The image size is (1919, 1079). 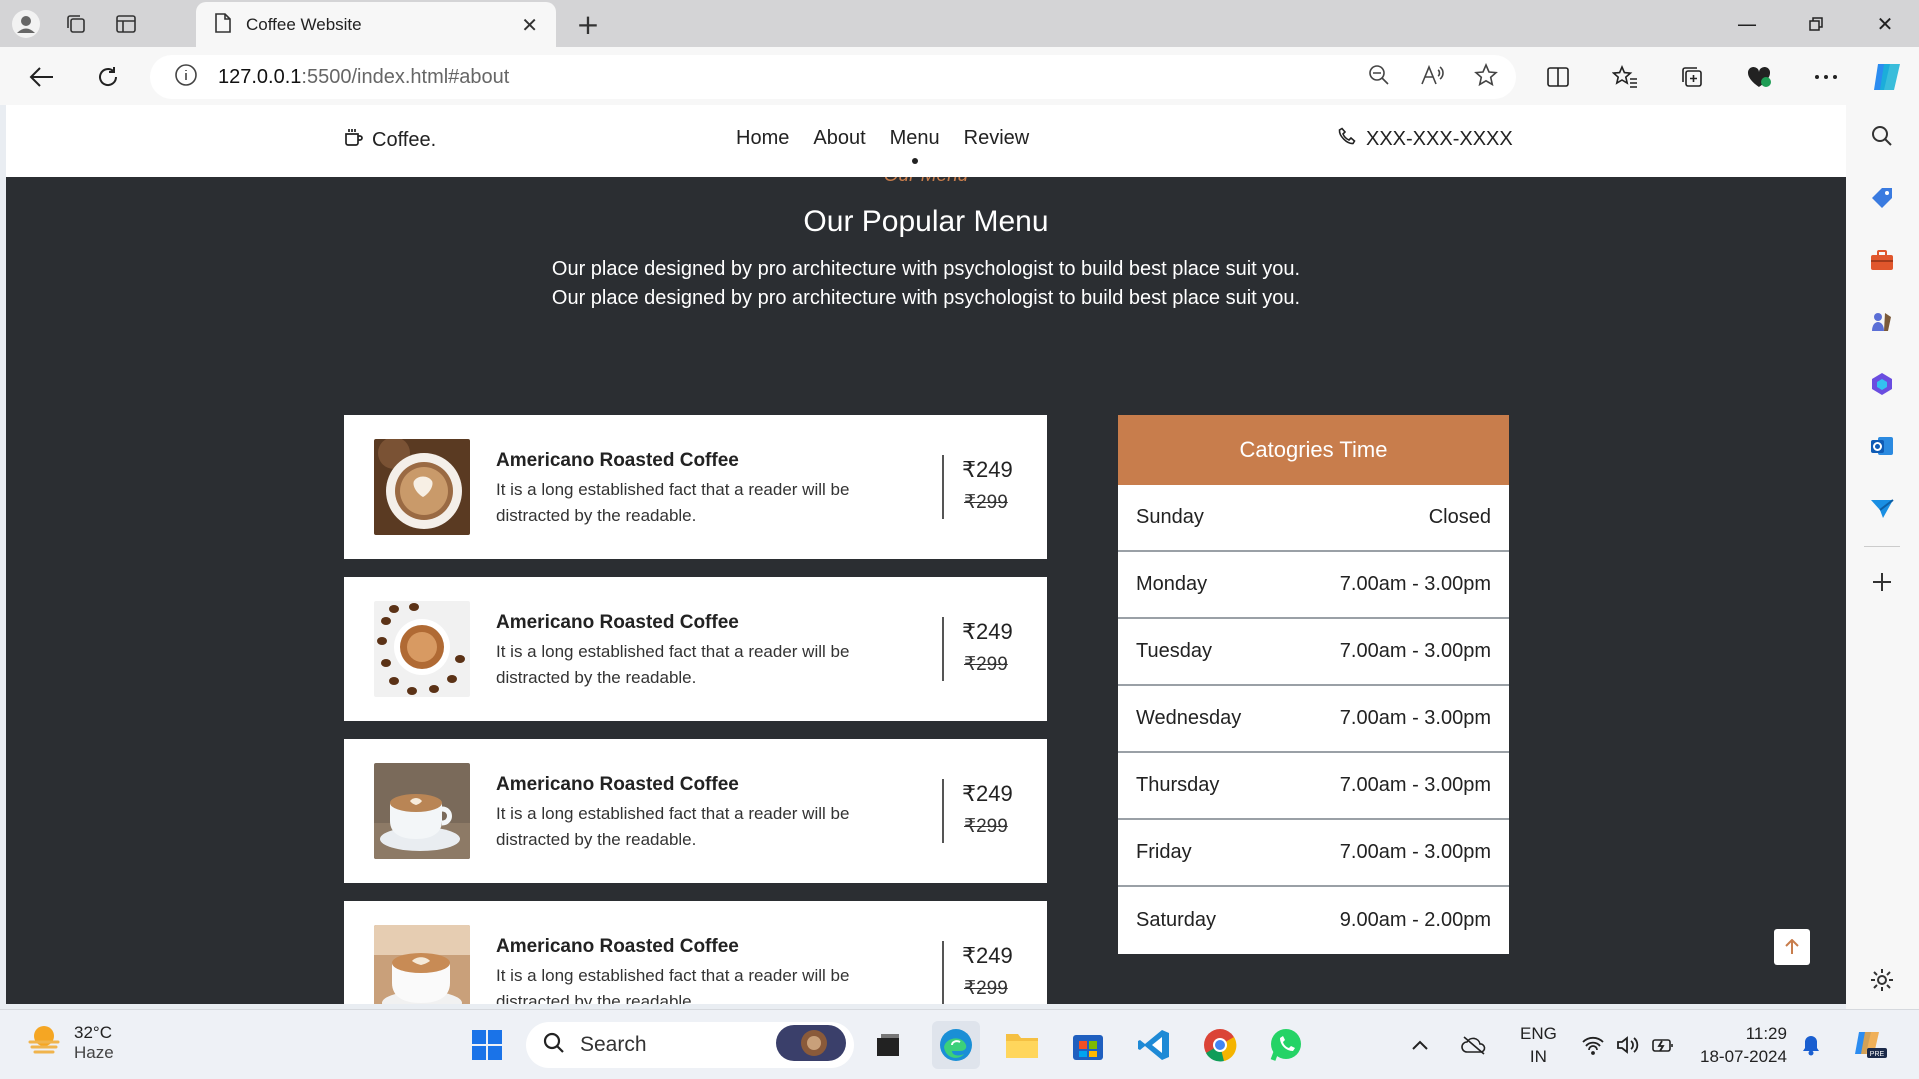 I want to click on task-view-icon, so click(x=888, y=1045).